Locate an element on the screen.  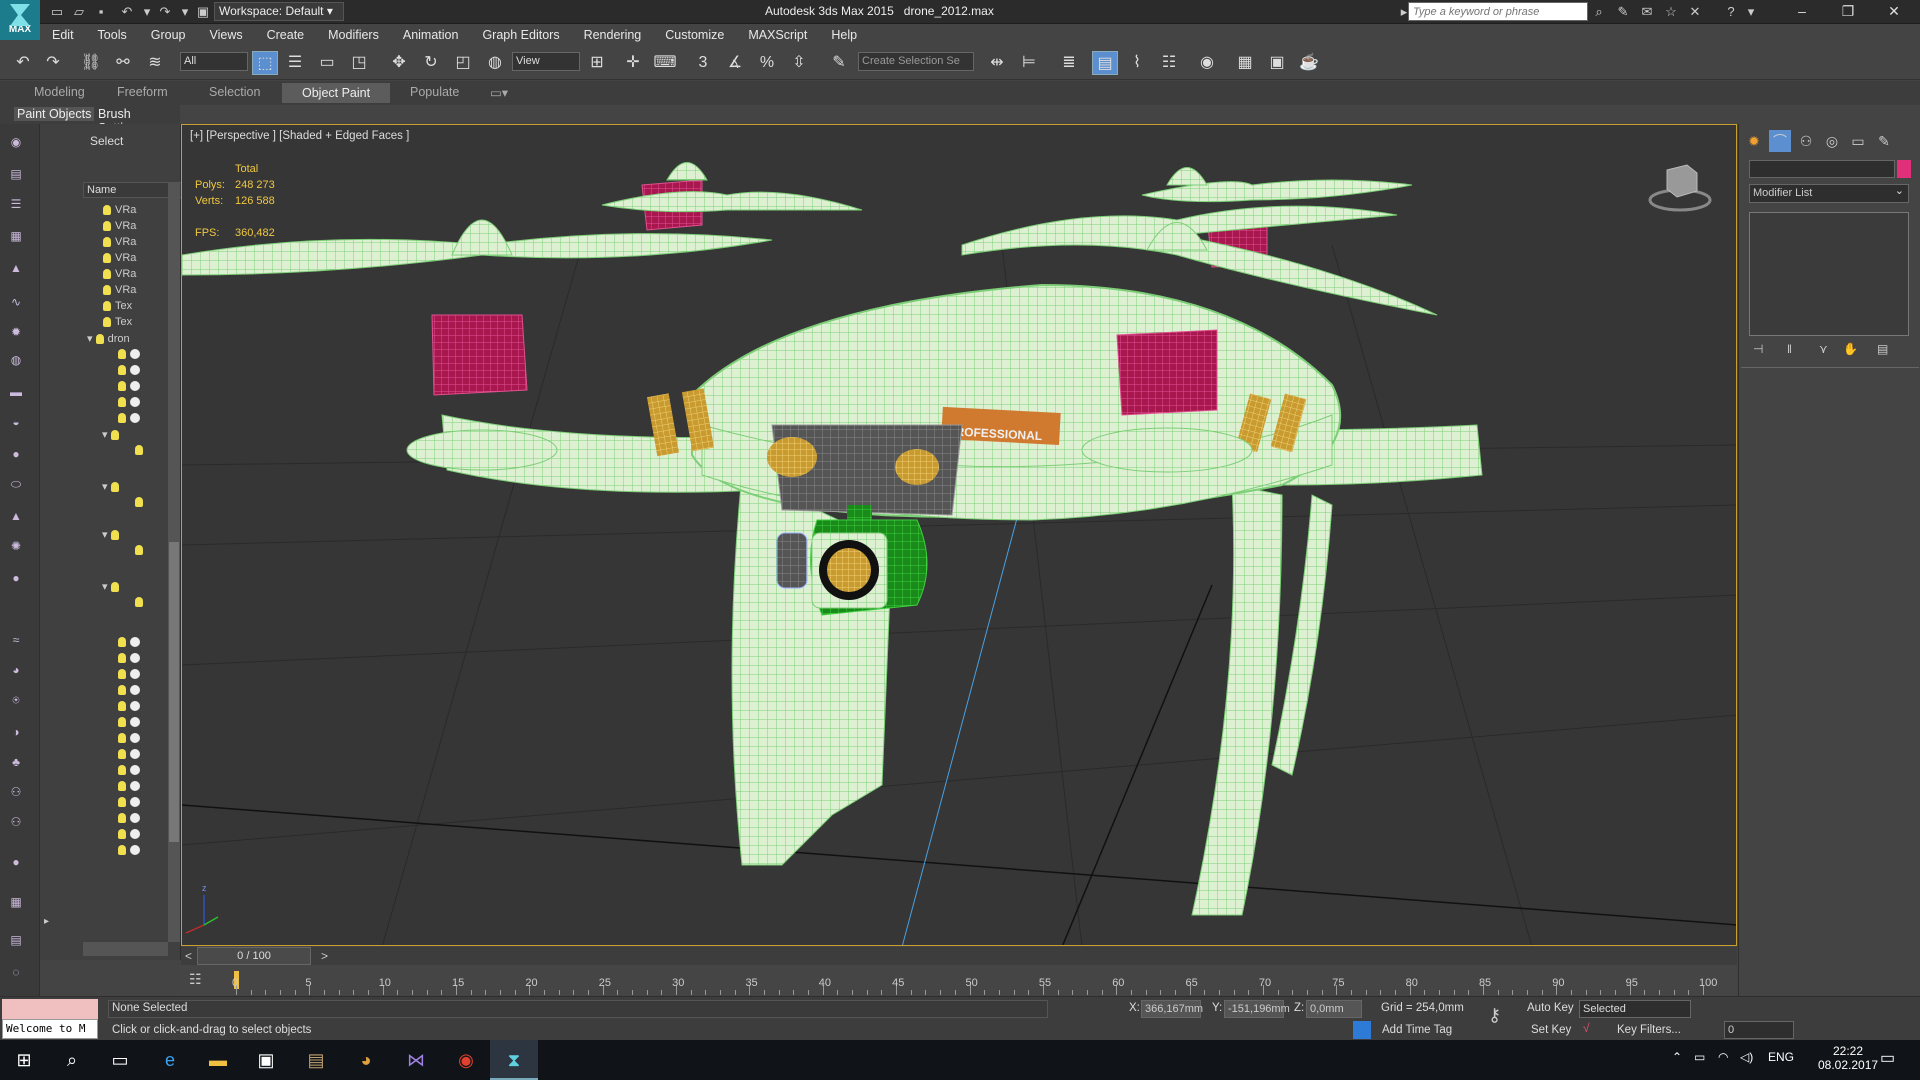
bones-filter-icon: ▲ is located at coordinates (16, 516).